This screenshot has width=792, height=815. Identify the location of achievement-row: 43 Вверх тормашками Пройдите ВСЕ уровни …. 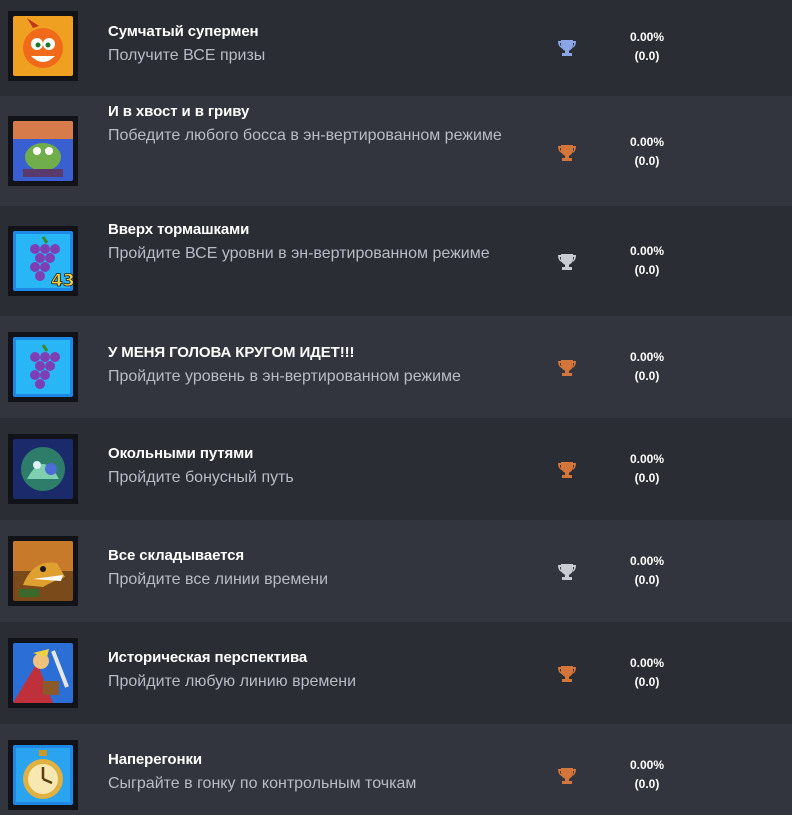
(396, 261).